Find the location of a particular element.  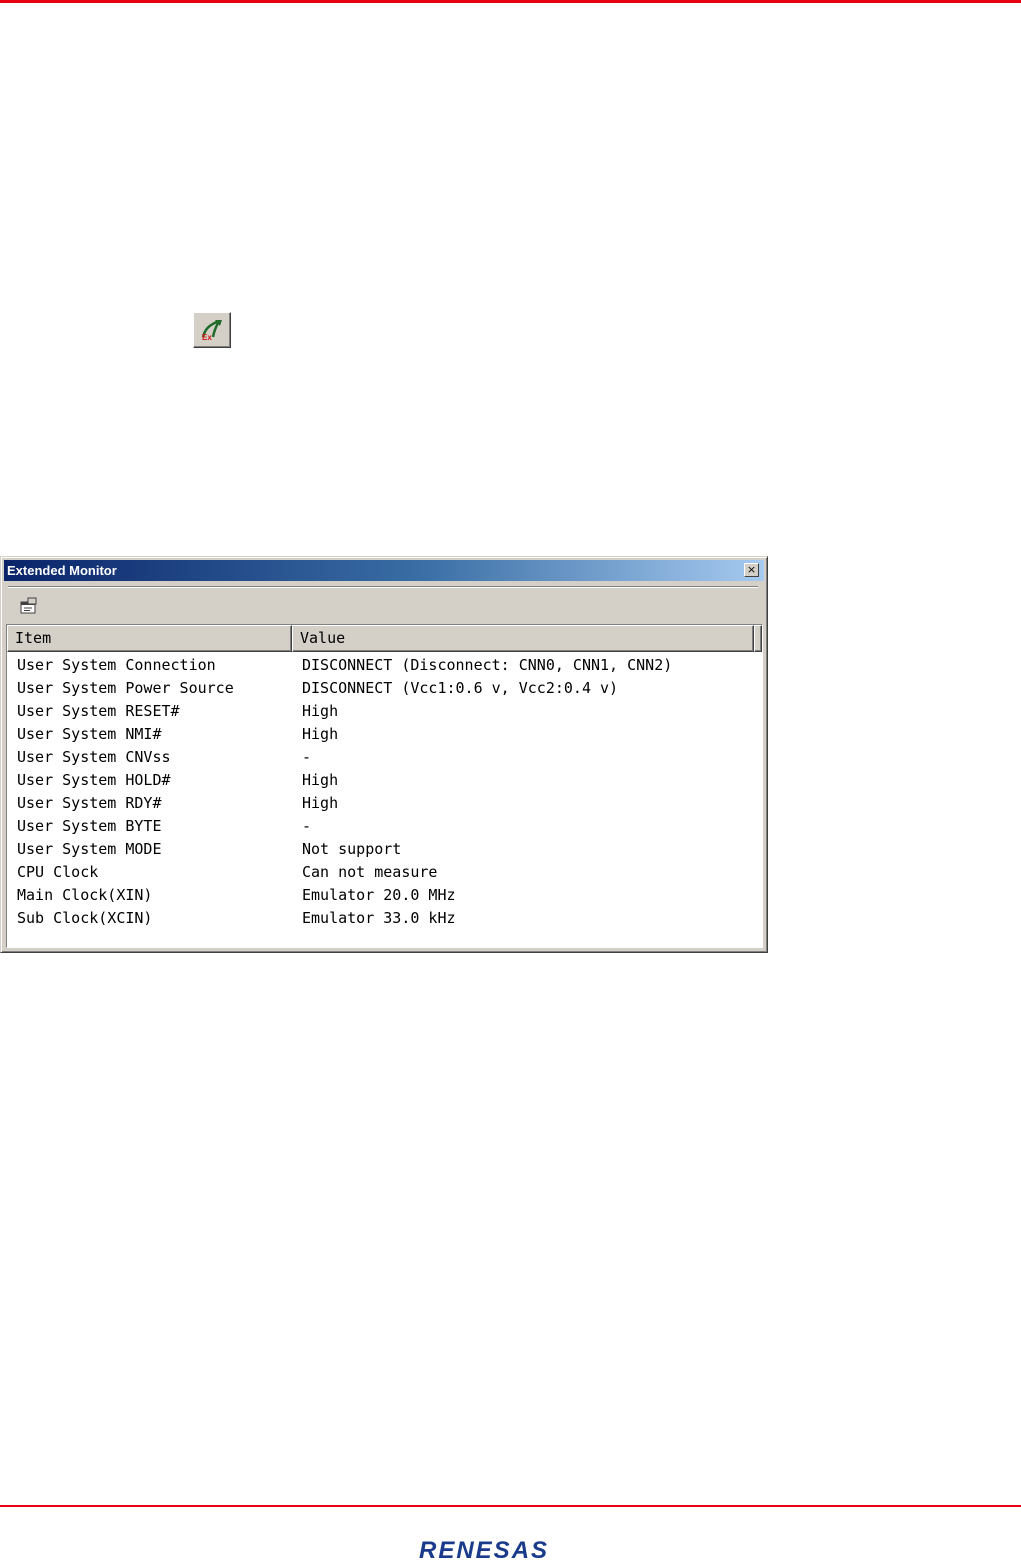

item-cell: User System Connection is located at coordinates (116, 665).